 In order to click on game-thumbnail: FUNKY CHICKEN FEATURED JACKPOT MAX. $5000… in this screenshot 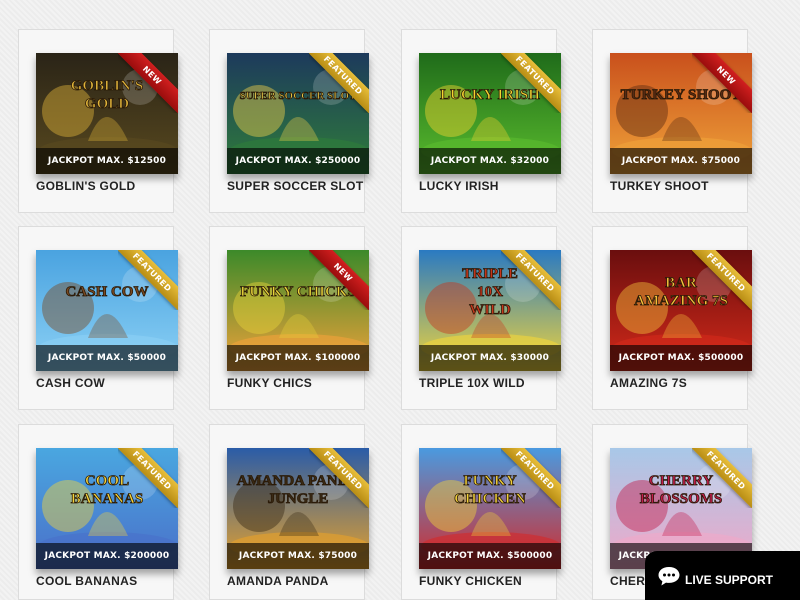, I will do `click(490, 508)`.